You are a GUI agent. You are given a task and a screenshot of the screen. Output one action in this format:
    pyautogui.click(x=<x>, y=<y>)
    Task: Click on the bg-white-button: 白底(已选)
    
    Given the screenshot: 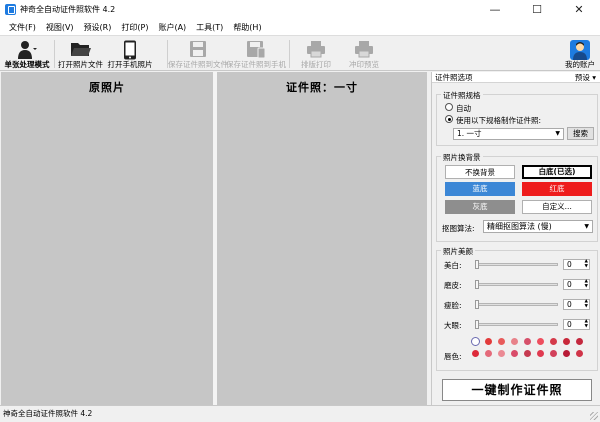 What is the action you would take?
    pyautogui.click(x=557, y=172)
    